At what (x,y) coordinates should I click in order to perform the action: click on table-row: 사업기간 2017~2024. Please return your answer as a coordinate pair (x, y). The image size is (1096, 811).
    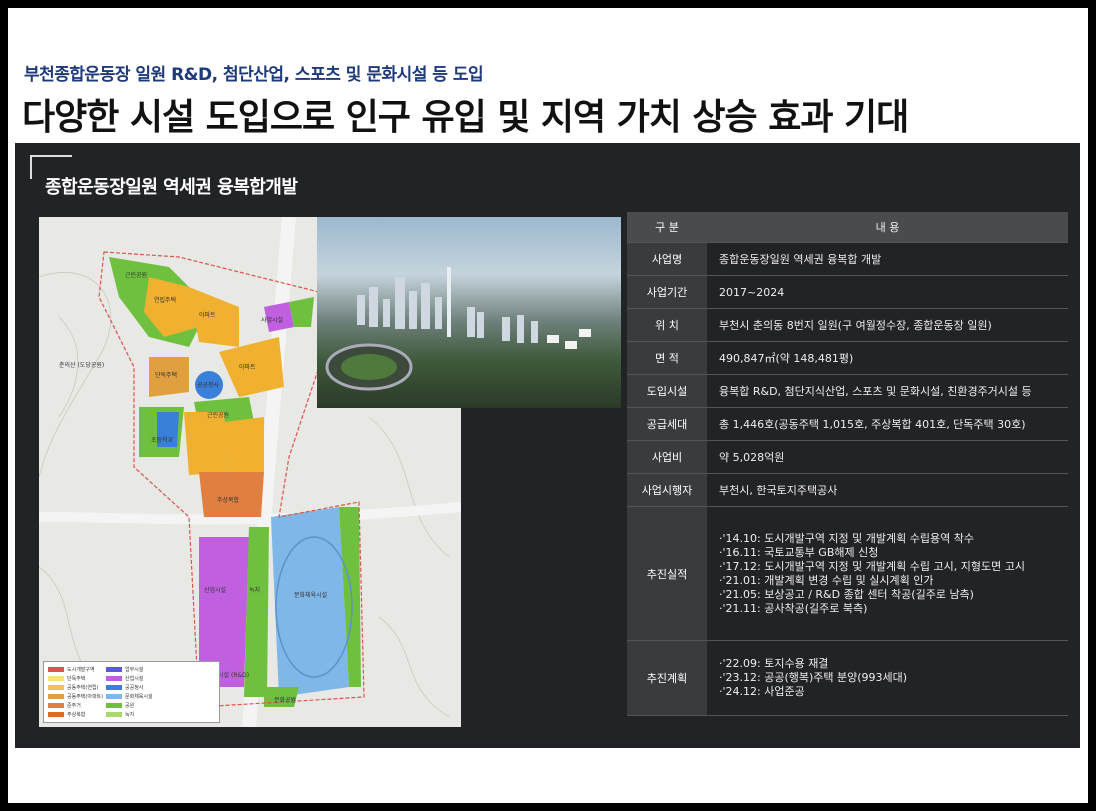
    Looking at the image, I should click on (847, 292).